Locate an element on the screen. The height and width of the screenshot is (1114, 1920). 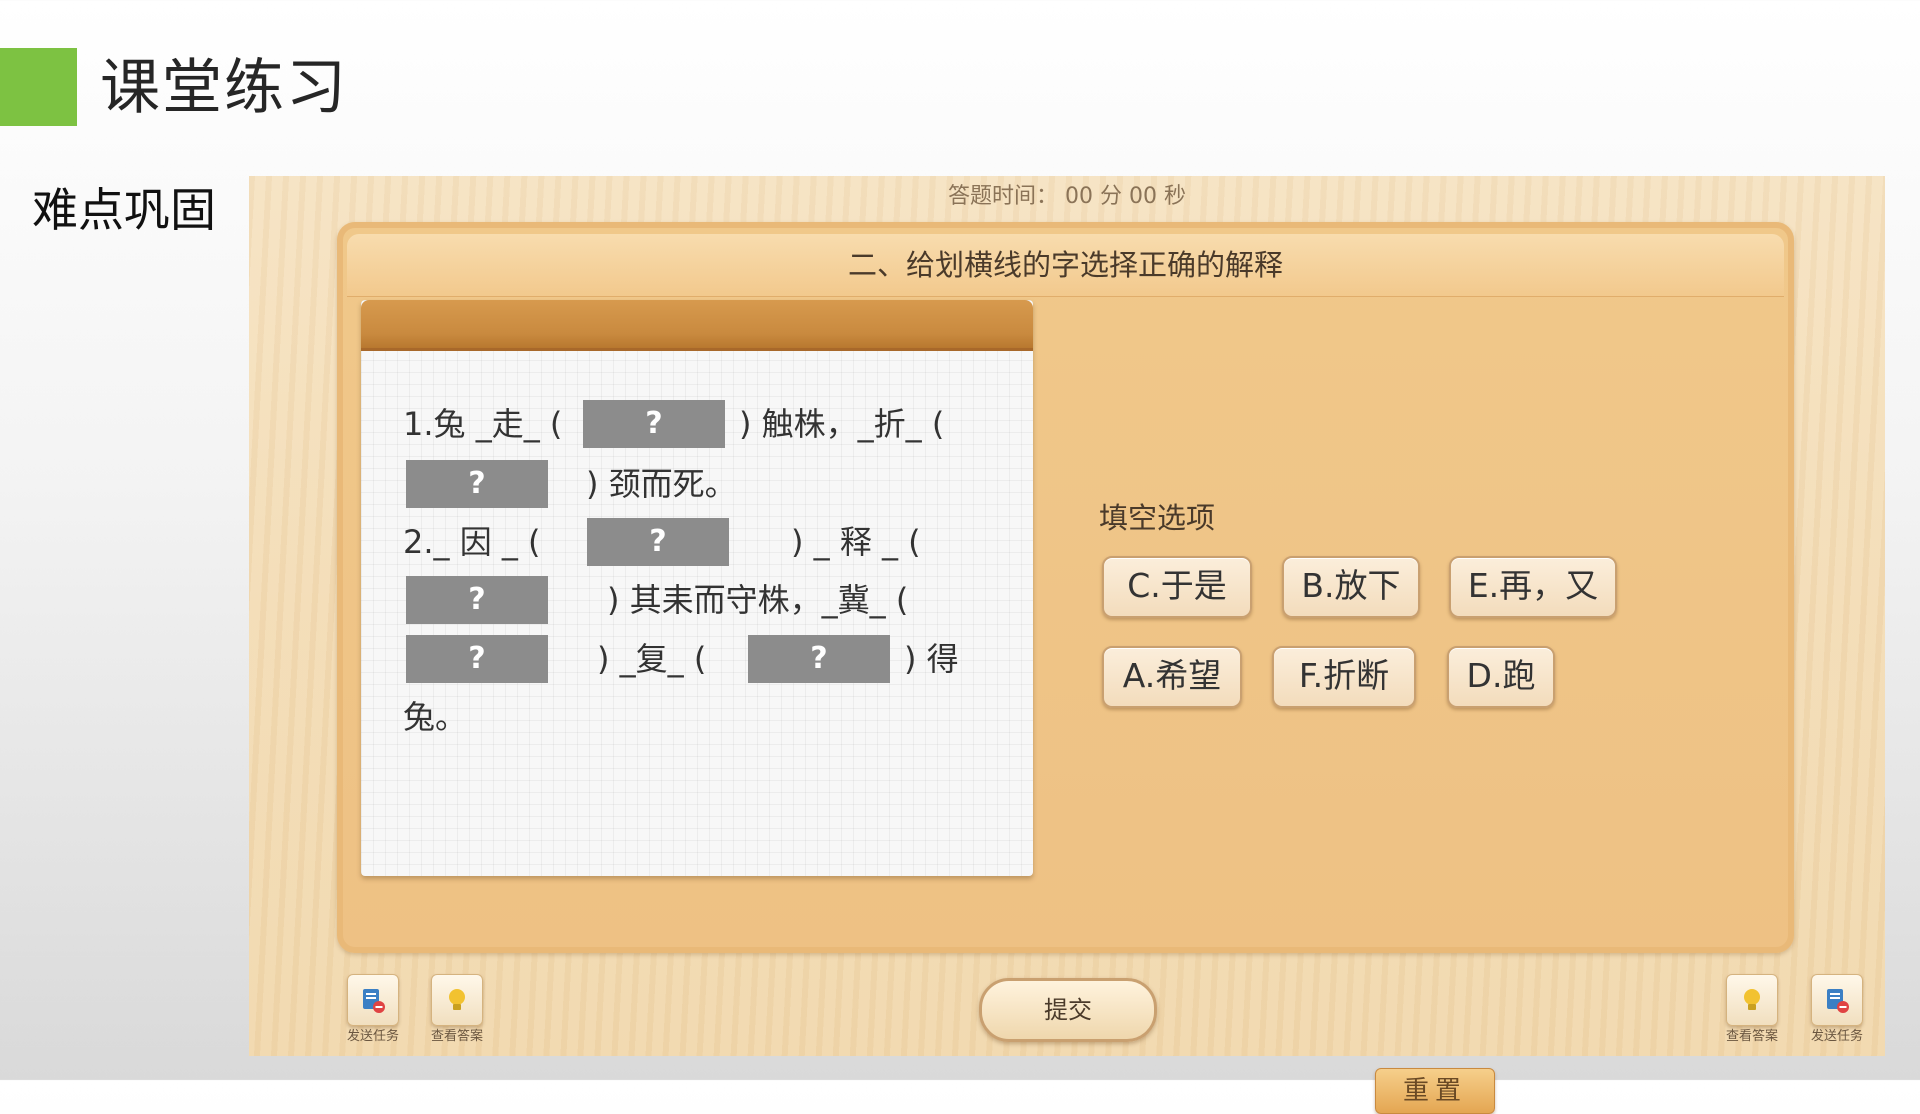
passage-text: ) 颈而死。 is located at coordinates (661, 484).